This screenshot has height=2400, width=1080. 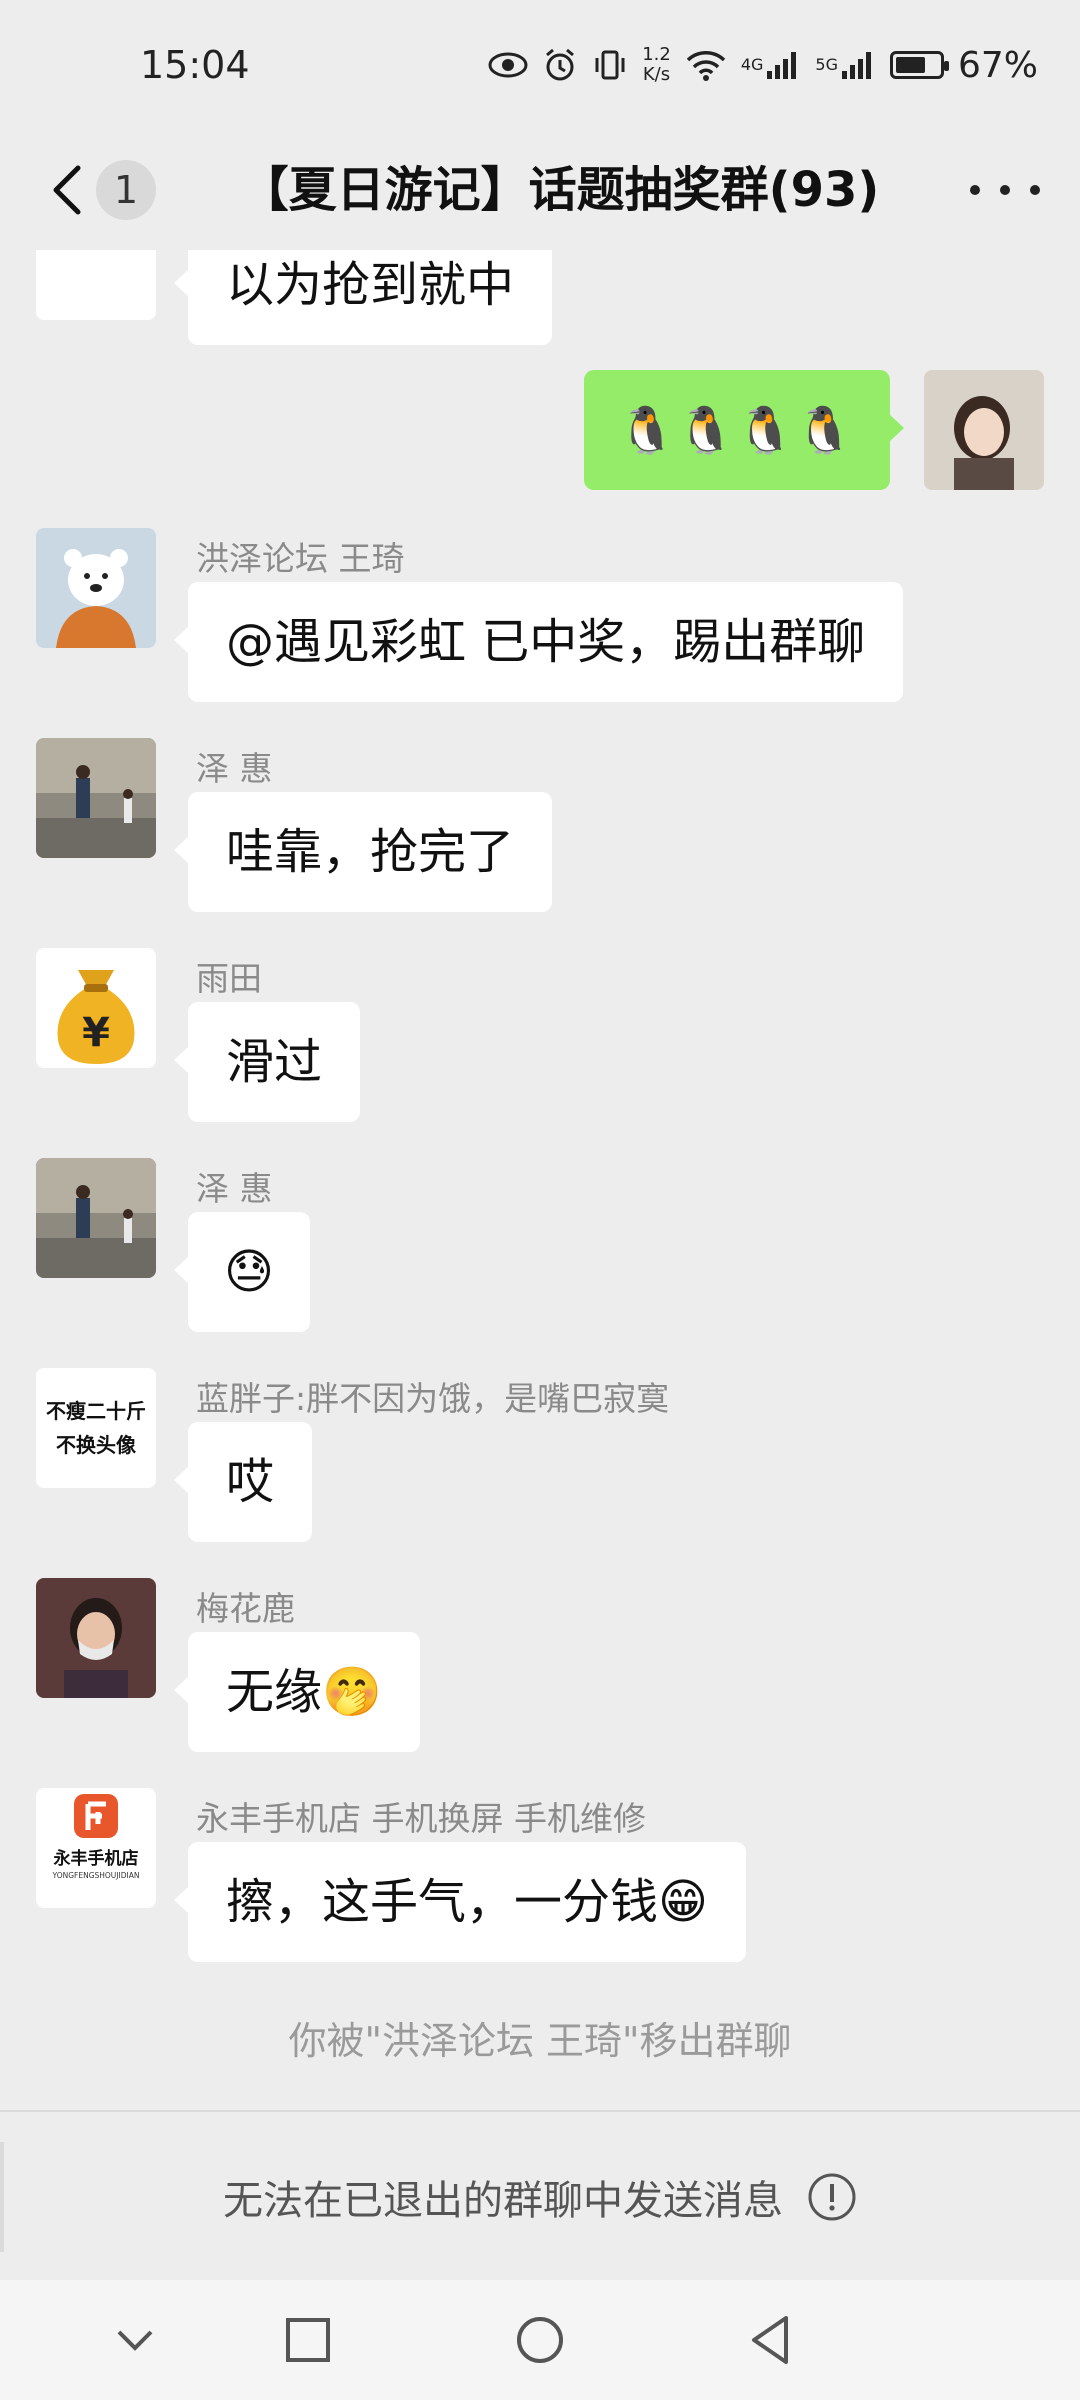 I want to click on status-bar: 15:04 1.2 K/s 4G 5G 67%, so click(x=540, y=65).